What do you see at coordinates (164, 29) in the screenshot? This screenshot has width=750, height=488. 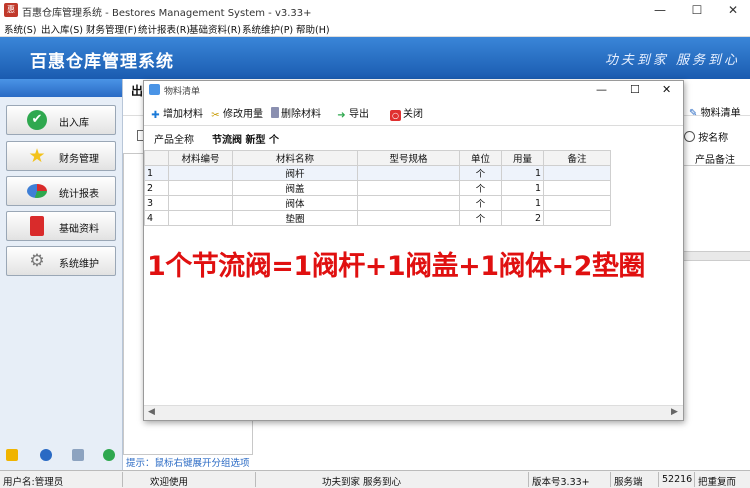 I see `menu-reports: 统计报表(R)` at bounding box center [164, 29].